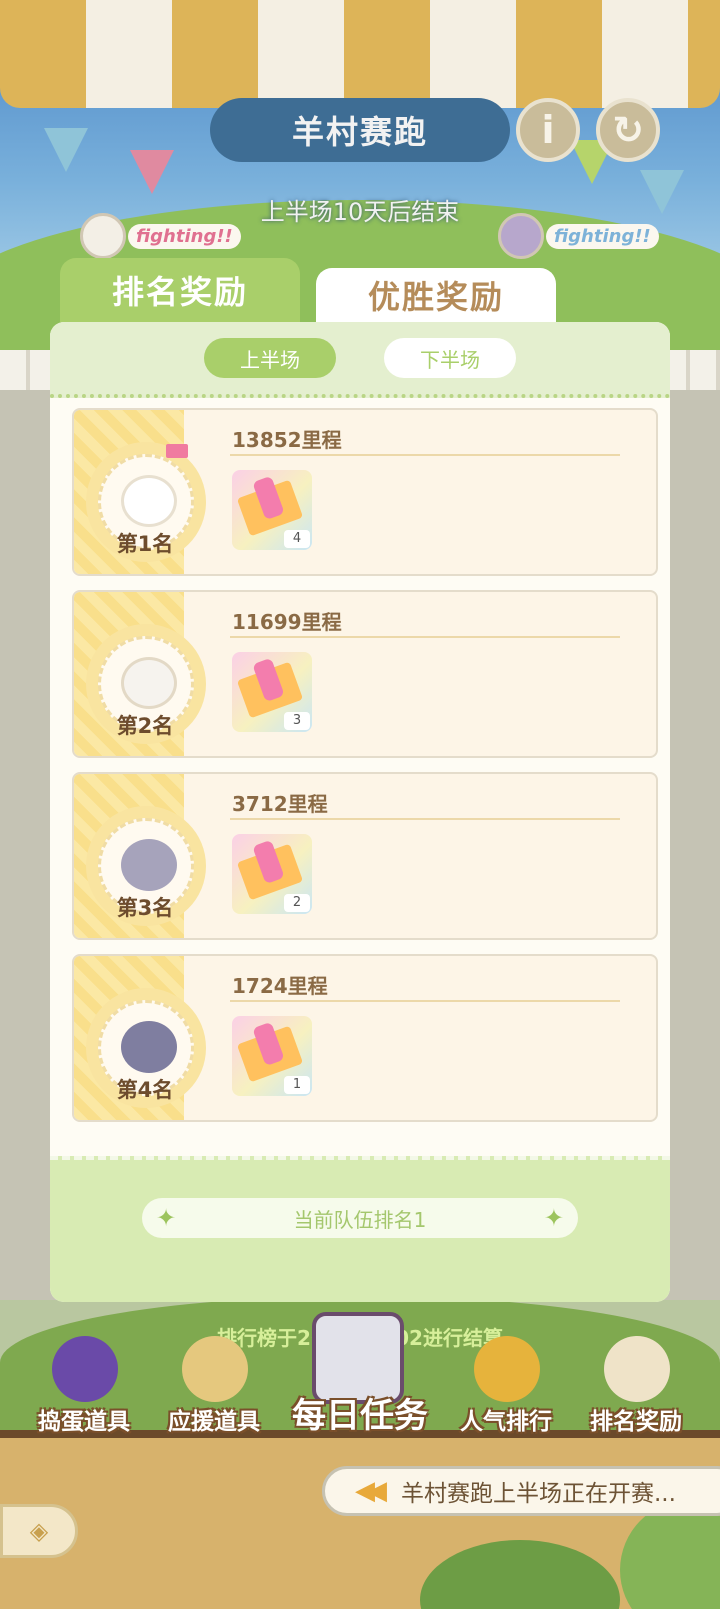 Image resolution: width=720 pixels, height=1609 pixels. I want to click on reward-quantity: 3, so click(297, 721).